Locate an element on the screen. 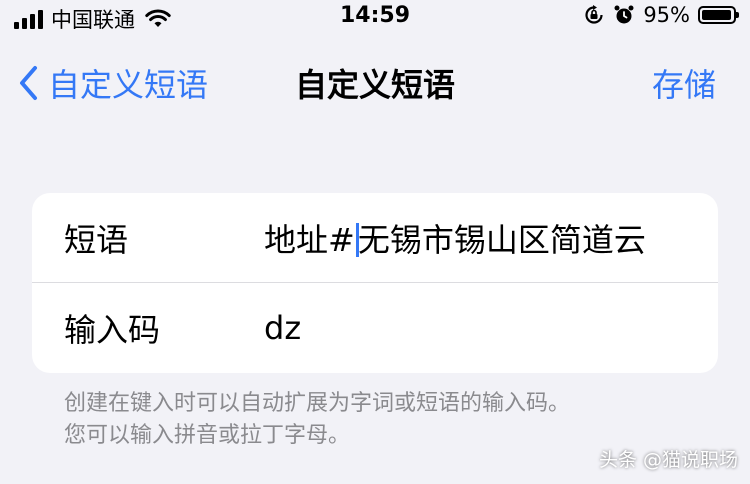 This screenshot has width=750, height=484. back-button: 自定义短语 is located at coordinates (113, 83).